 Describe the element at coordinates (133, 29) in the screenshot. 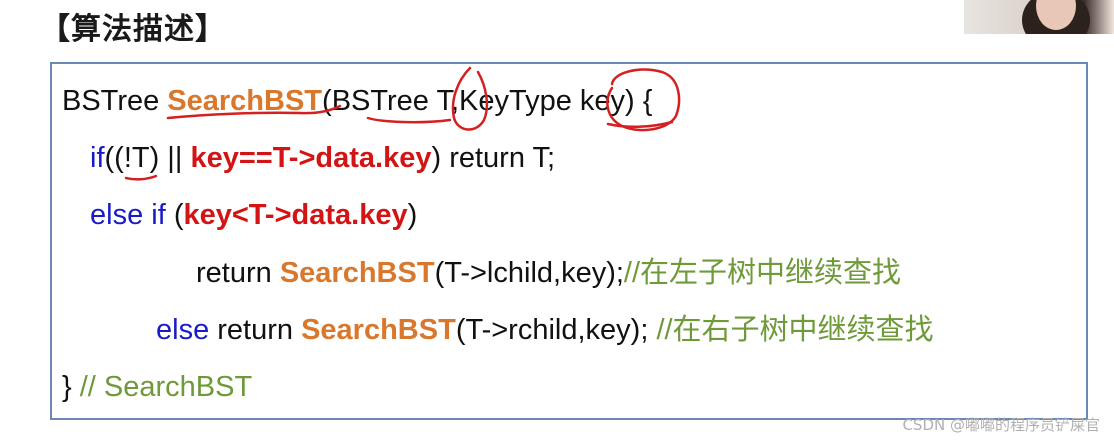

I see `section-heading: 【算法描述】` at that location.